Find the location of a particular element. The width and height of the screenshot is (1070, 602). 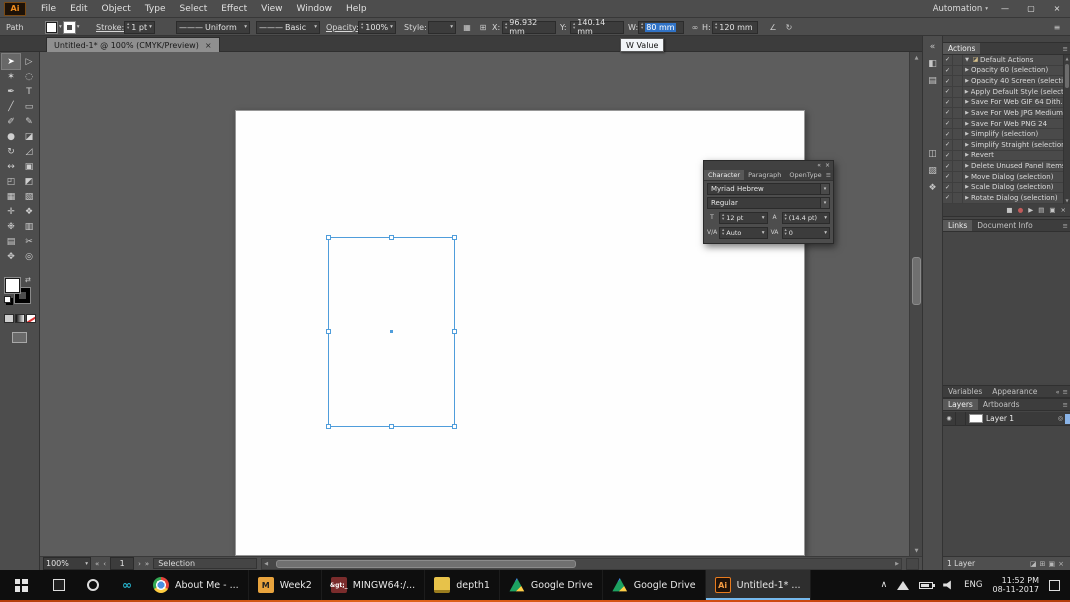

action-item: ✓ ▶ Save For Web JPG Medium is located at coordinates (1006, 113).